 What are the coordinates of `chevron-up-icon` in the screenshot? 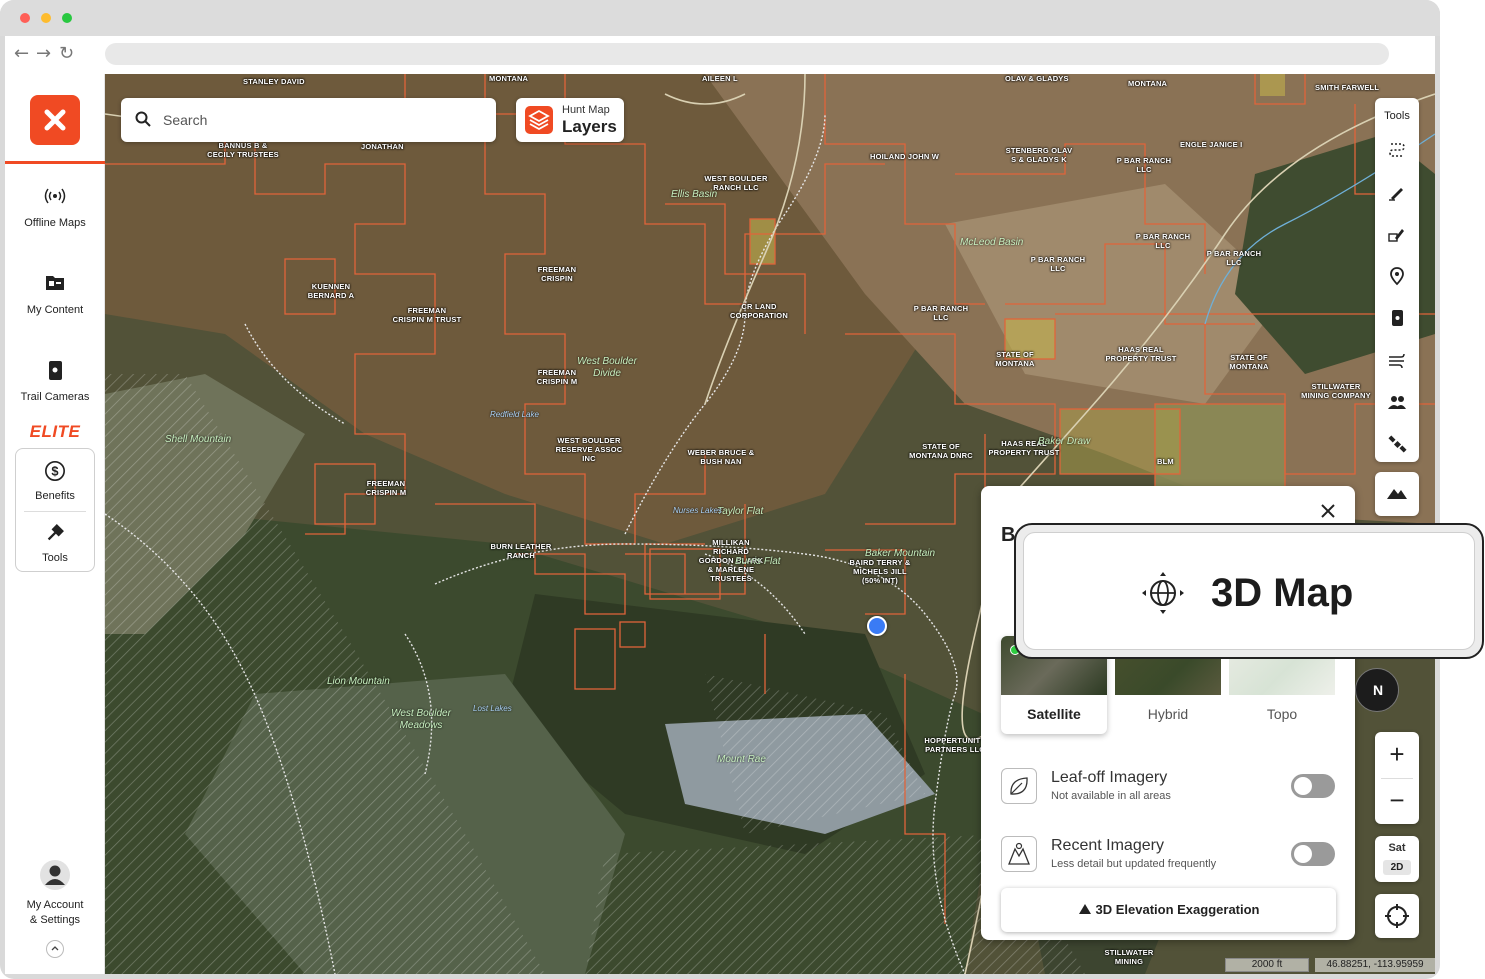 It's located at (55, 948).